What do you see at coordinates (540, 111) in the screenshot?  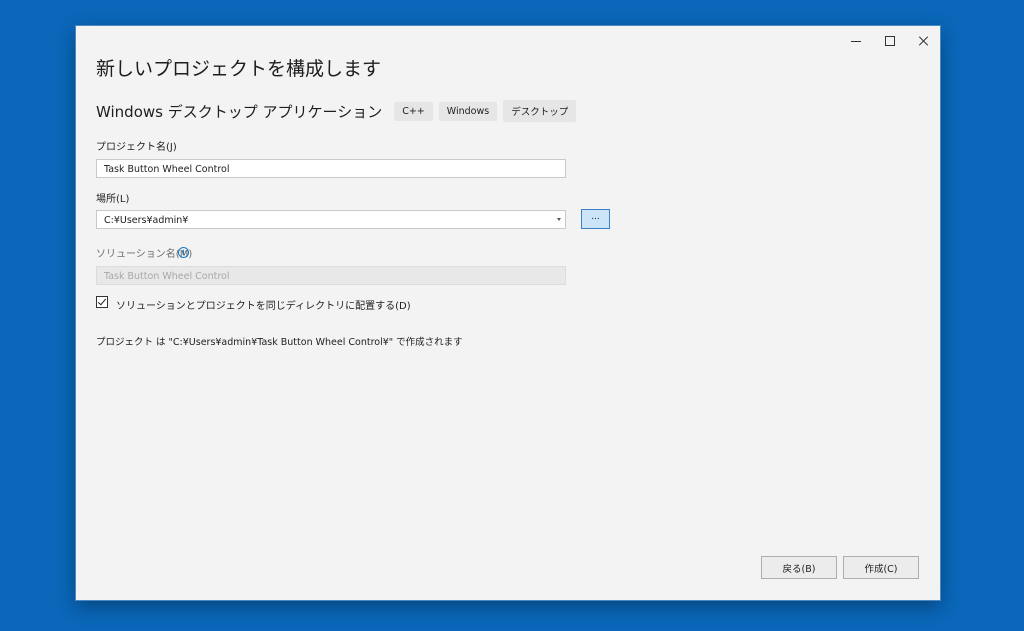 I see `tag-desktop: デスクトップ` at bounding box center [540, 111].